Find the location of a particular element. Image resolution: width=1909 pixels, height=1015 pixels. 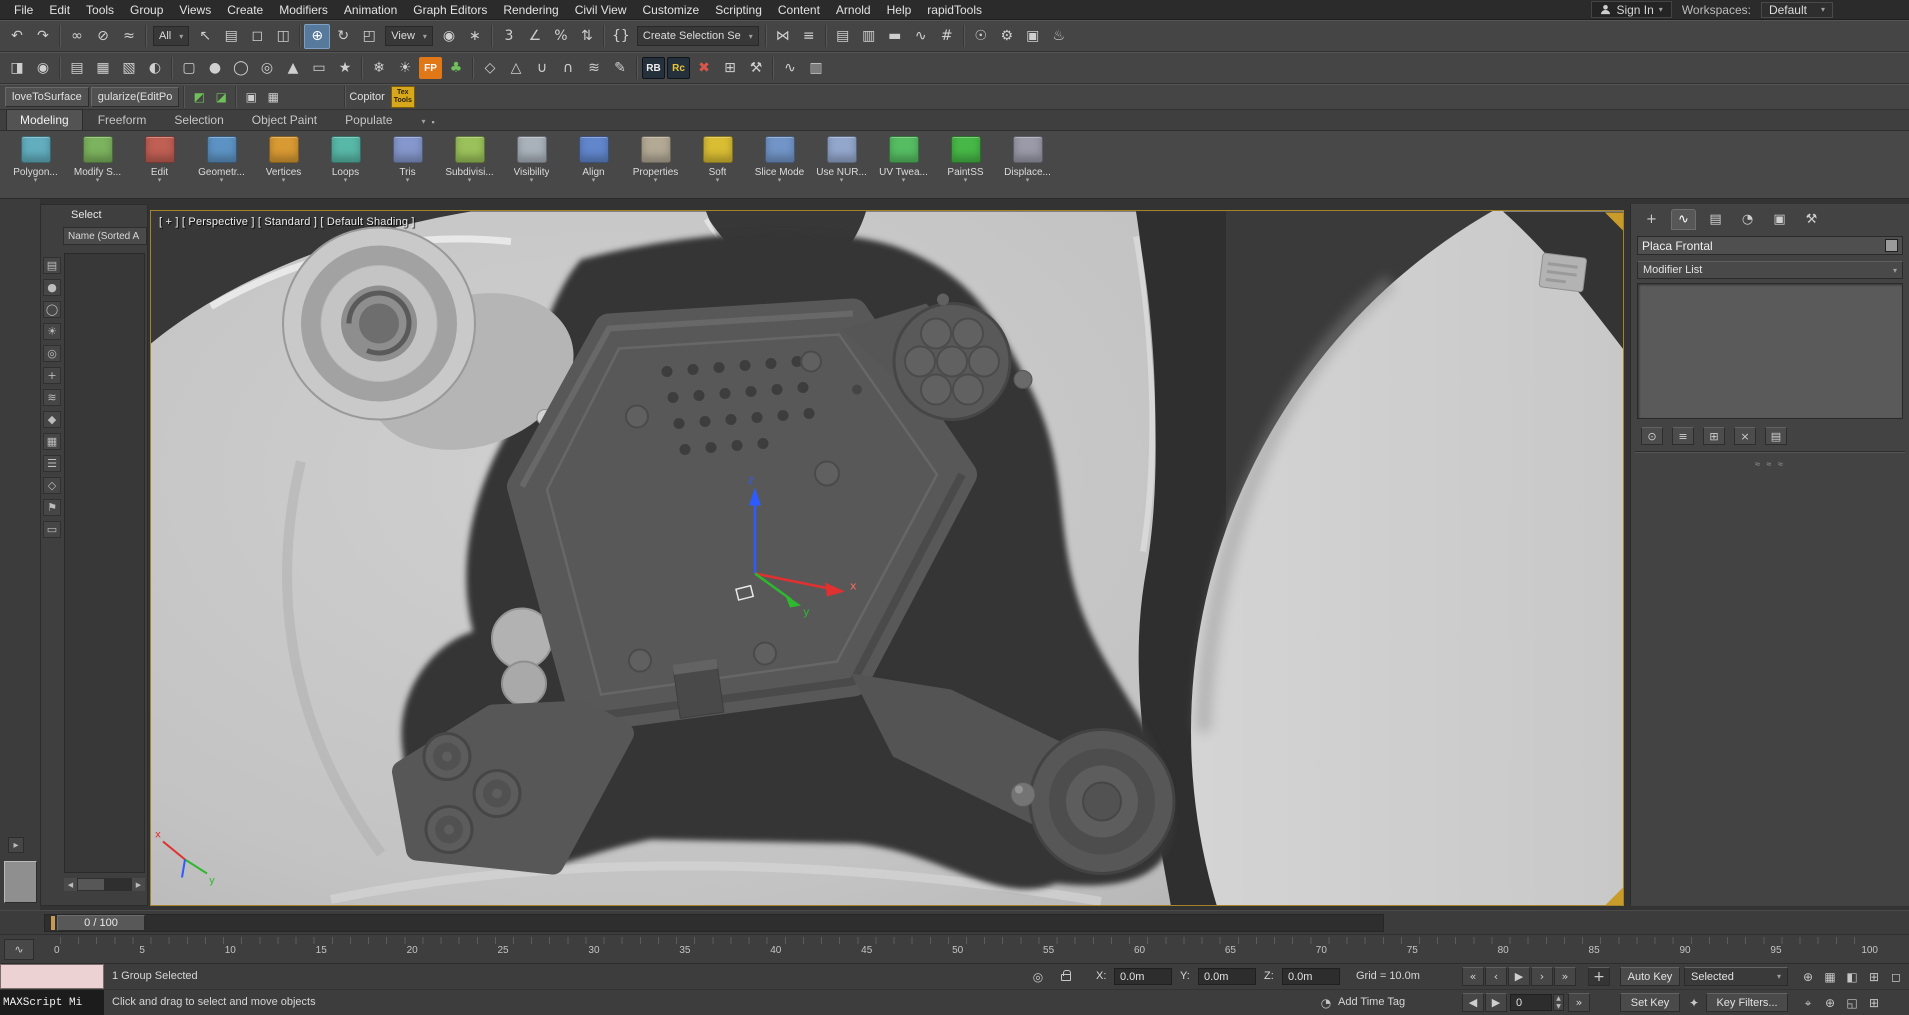

set-key-button: Set Key is located at coordinates (1650, 1002).